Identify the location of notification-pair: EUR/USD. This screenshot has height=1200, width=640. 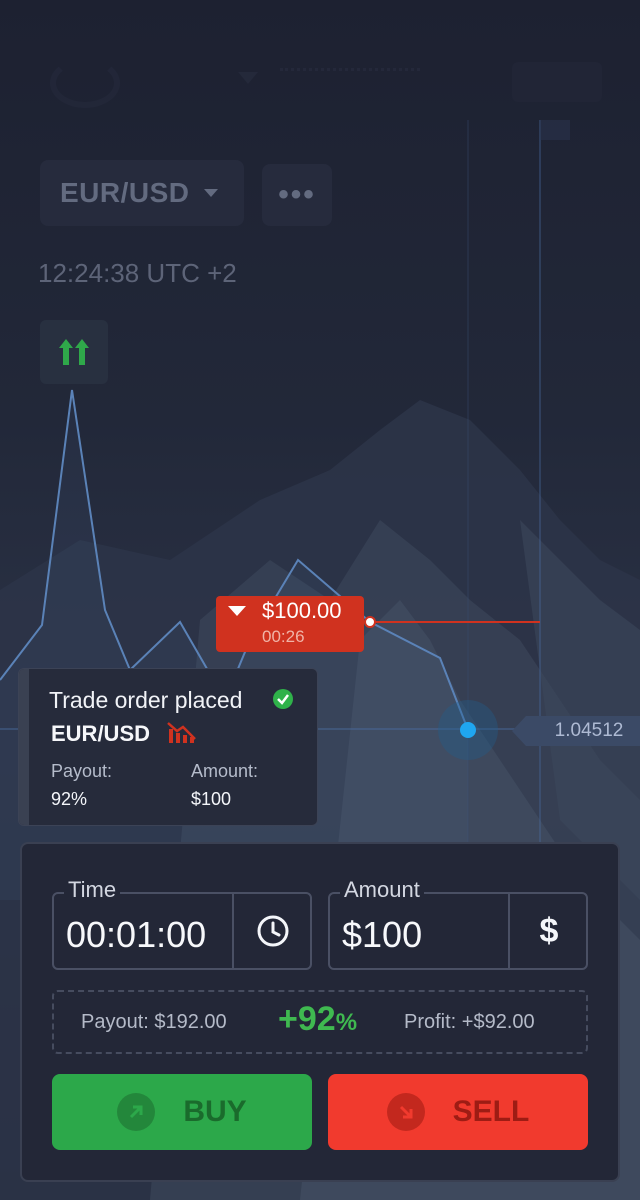
(101, 733).